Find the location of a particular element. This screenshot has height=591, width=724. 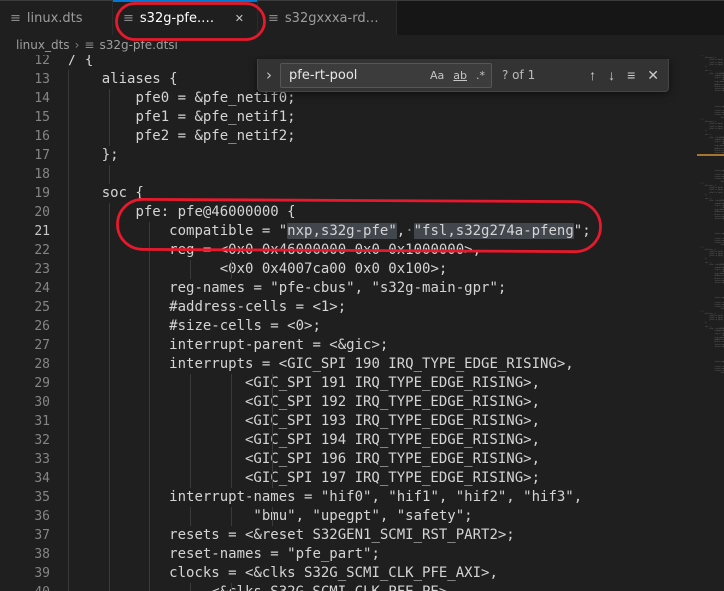

code-line: 20 pfe: pfe@46000000 { is located at coordinates (362, 212).